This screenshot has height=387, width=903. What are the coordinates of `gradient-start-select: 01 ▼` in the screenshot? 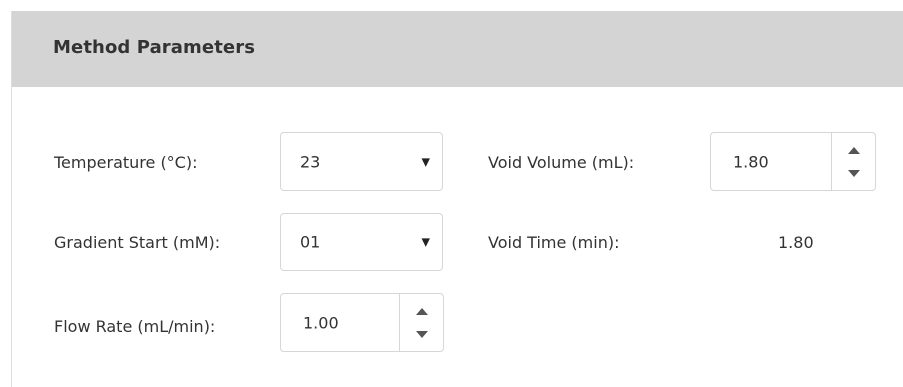 It's located at (361, 242).